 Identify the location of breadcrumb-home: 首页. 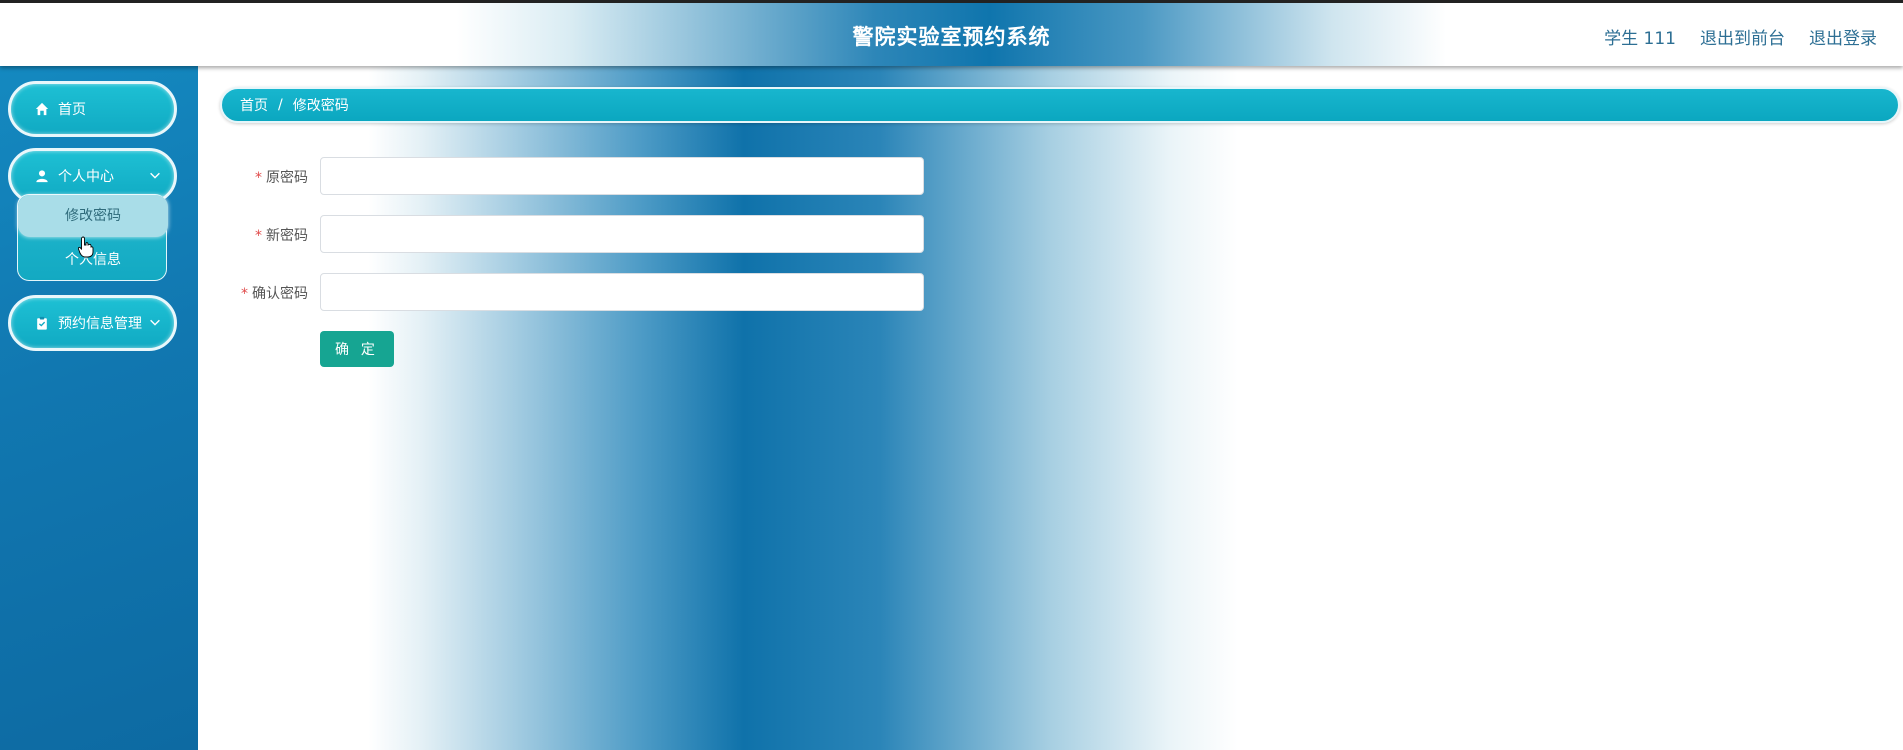
(254, 105).